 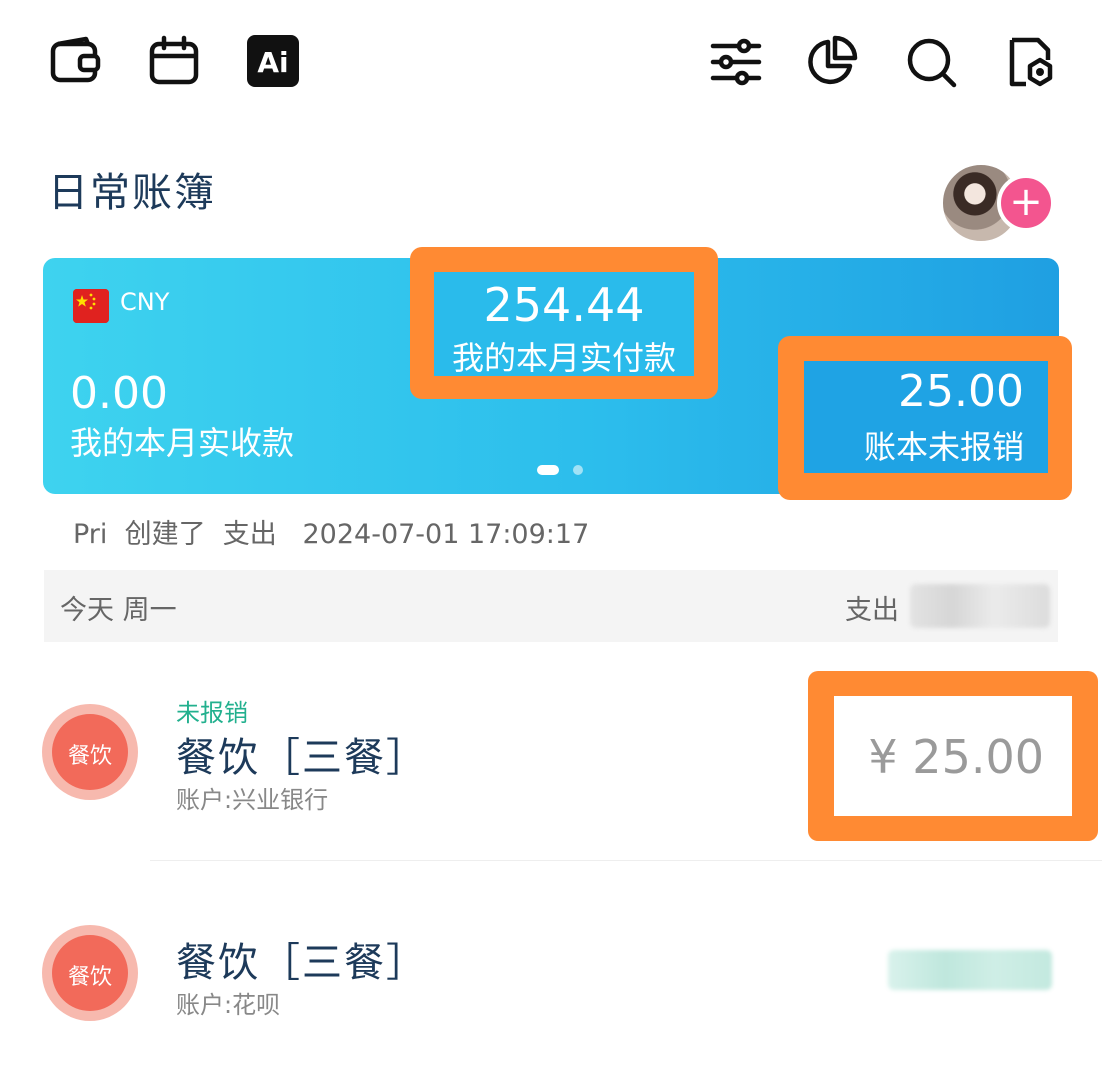 I want to click on paid-label: 我的本月实付款, so click(x=563, y=358).